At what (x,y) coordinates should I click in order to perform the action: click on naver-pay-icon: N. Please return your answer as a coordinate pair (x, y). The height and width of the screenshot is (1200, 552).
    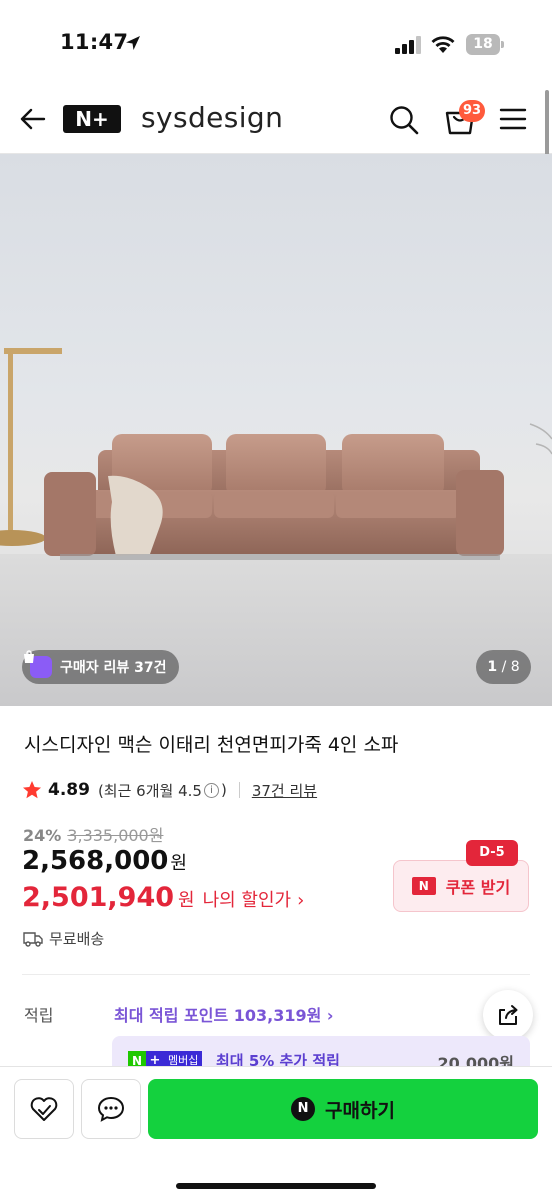
    Looking at the image, I should click on (303, 1109).